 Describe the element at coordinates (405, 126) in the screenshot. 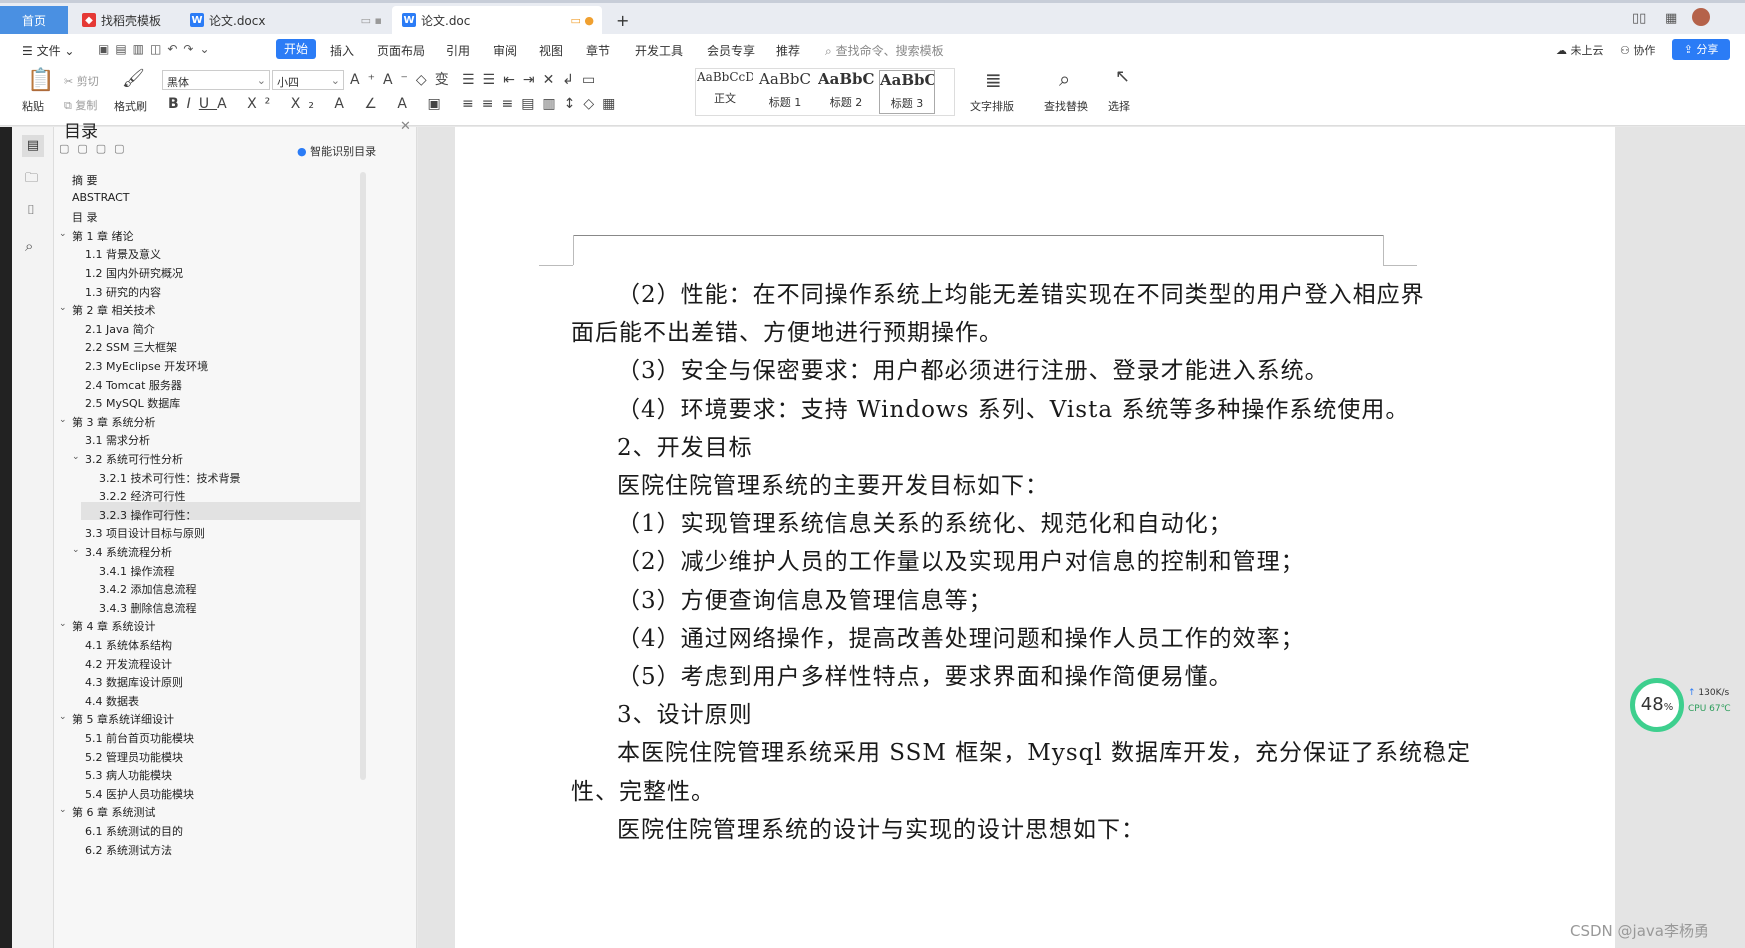

I see `close-icon: ✕` at that location.